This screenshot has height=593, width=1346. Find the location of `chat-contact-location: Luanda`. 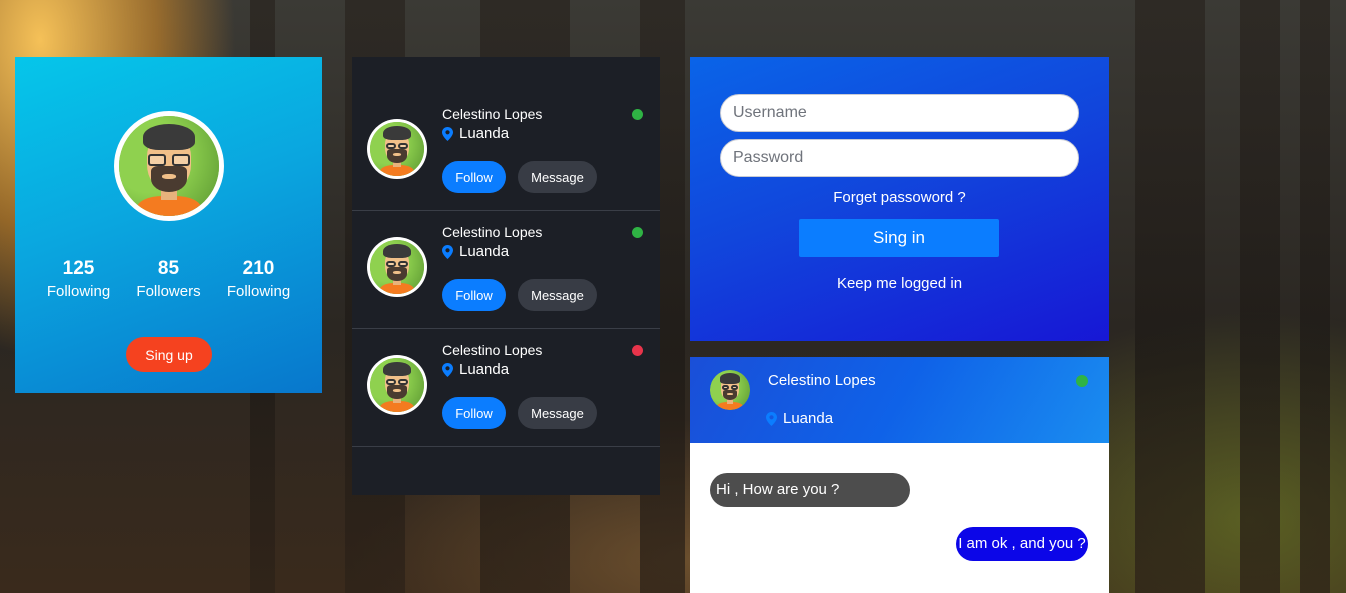

chat-contact-location: Luanda is located at coordinates (799, 418).